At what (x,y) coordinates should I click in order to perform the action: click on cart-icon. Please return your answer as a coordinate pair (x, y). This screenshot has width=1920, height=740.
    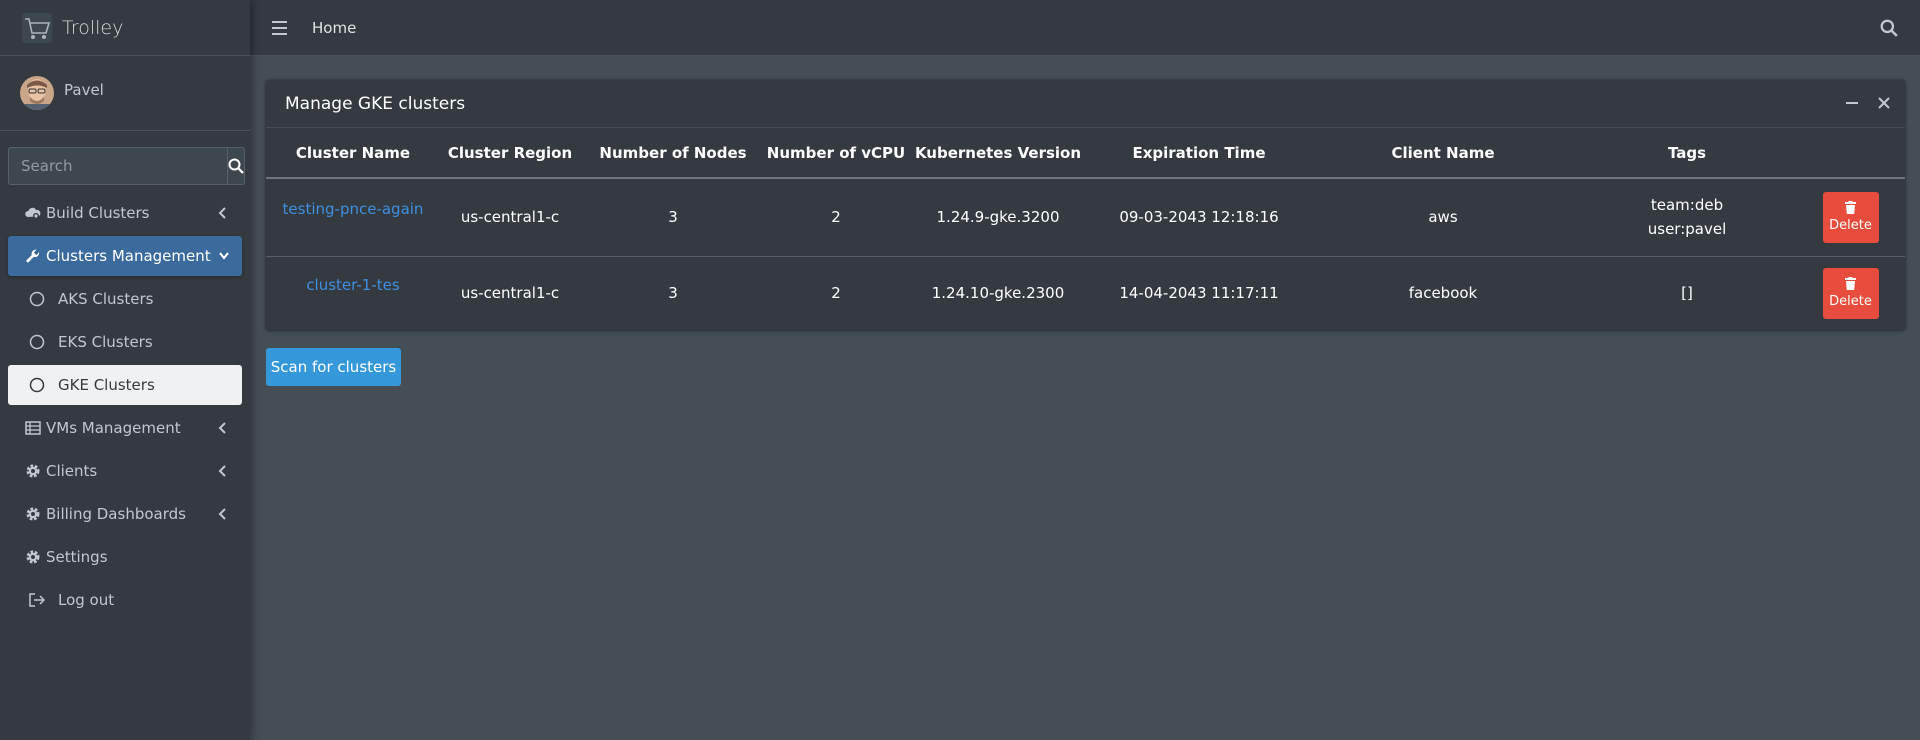
    Looking at the image, I should click on (37, 27).